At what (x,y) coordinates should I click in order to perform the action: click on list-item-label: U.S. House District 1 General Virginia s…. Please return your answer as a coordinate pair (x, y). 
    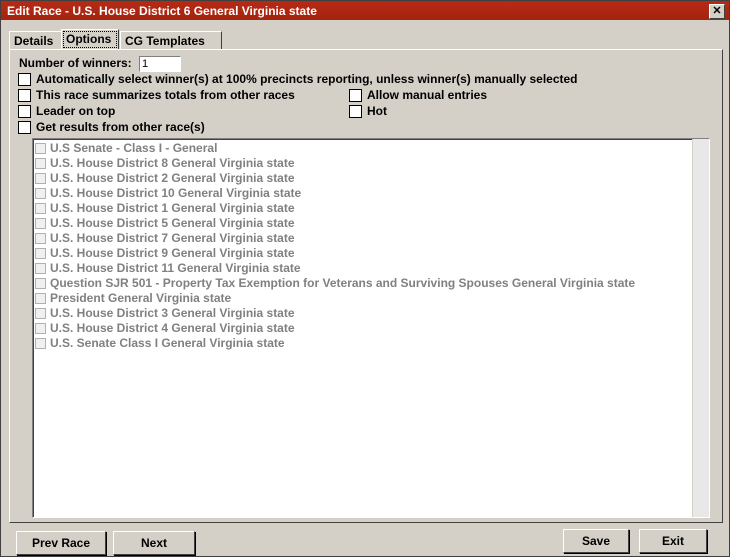
    Looking at the image, I should click on (172, 208).